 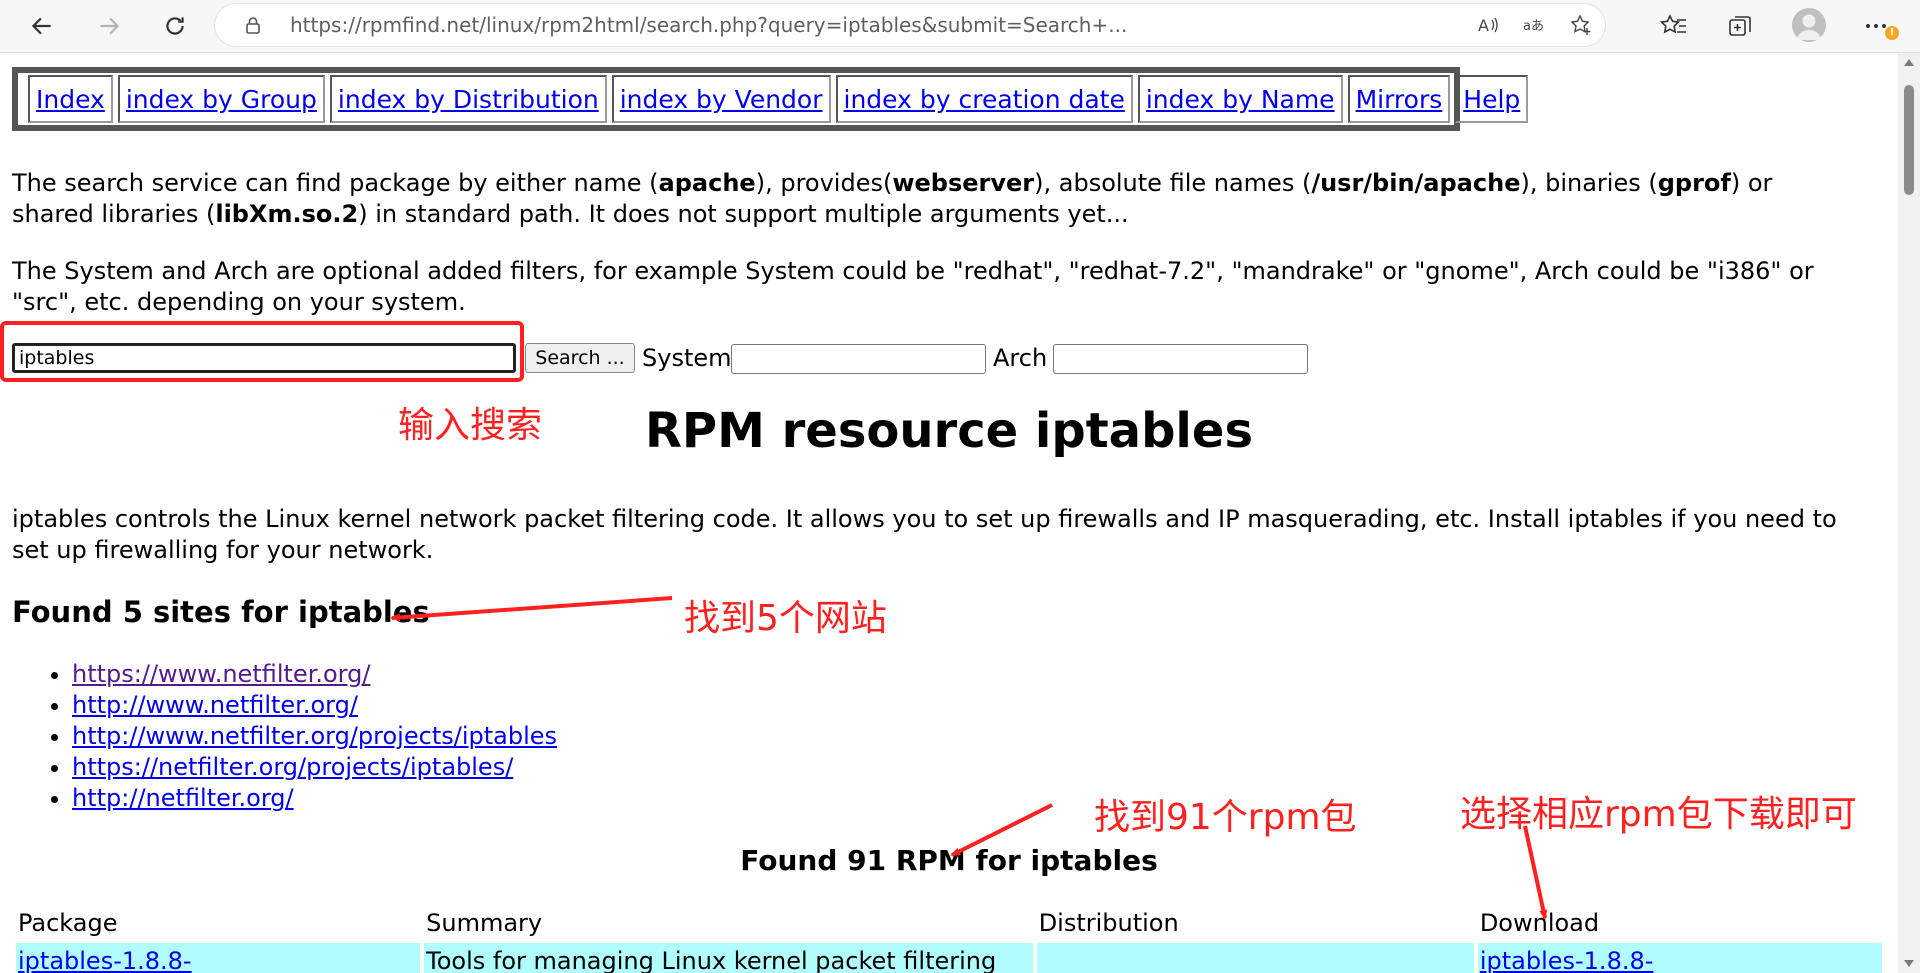 I want to click on forward-button, so click(x=109, y=26).